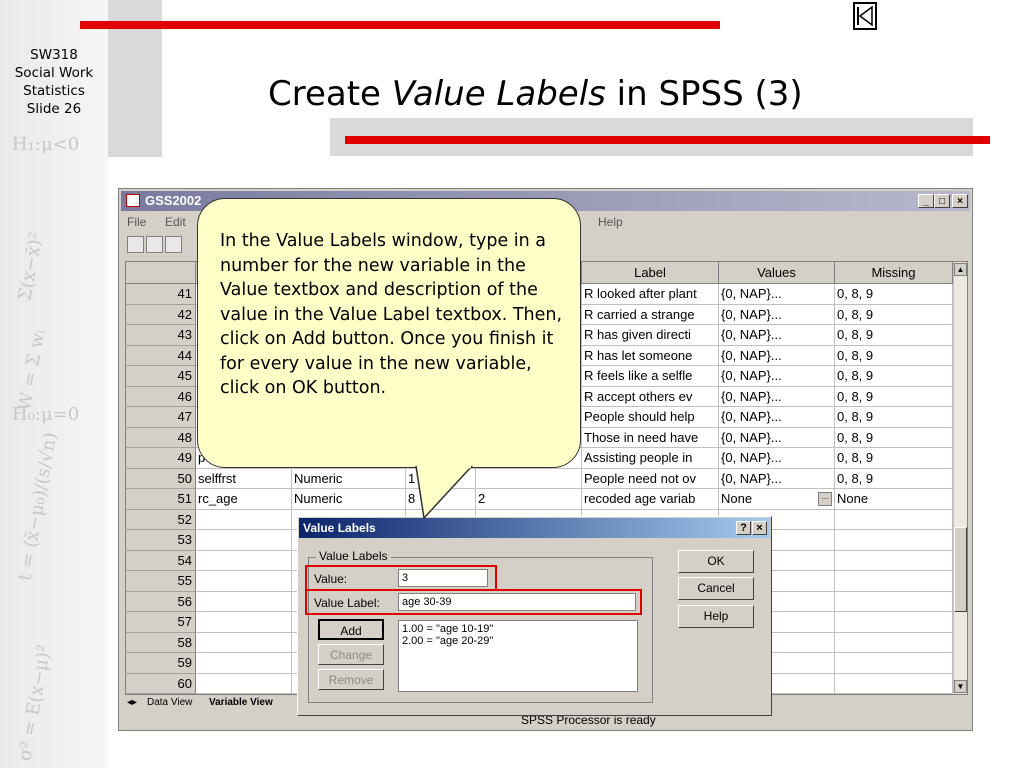 This screenshot has height=768, width=1024. Describe the element at coordinates (610, 222) in the screenshot. I see `menu-help: Help` at that location.